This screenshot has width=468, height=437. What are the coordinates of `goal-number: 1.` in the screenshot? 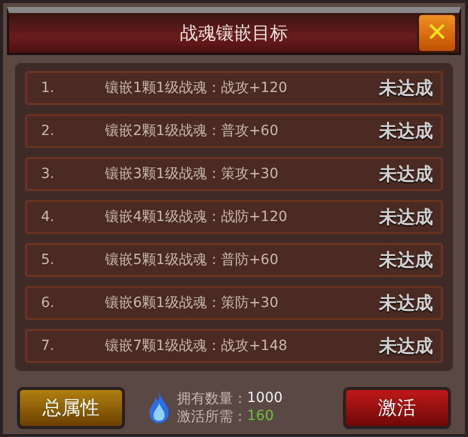 It's located at (48, 88).